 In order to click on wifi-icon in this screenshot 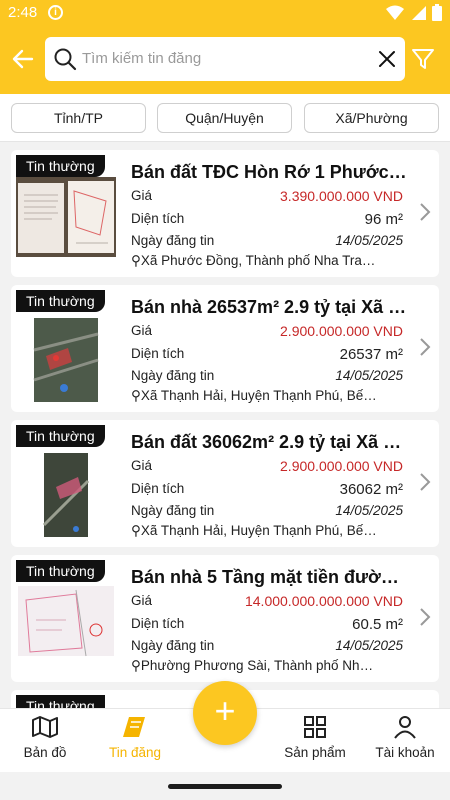, I will do `click(395, 12)`.